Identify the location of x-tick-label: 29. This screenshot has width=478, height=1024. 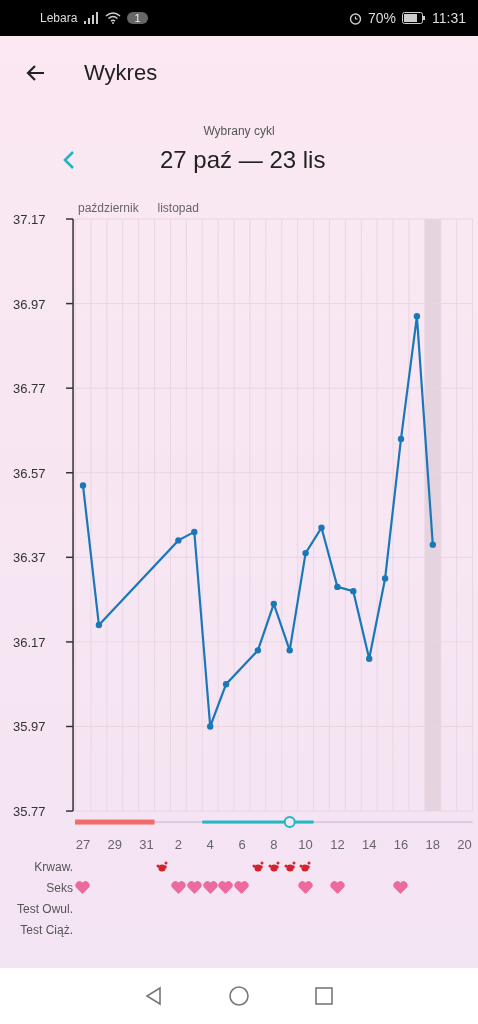
(115, 845).